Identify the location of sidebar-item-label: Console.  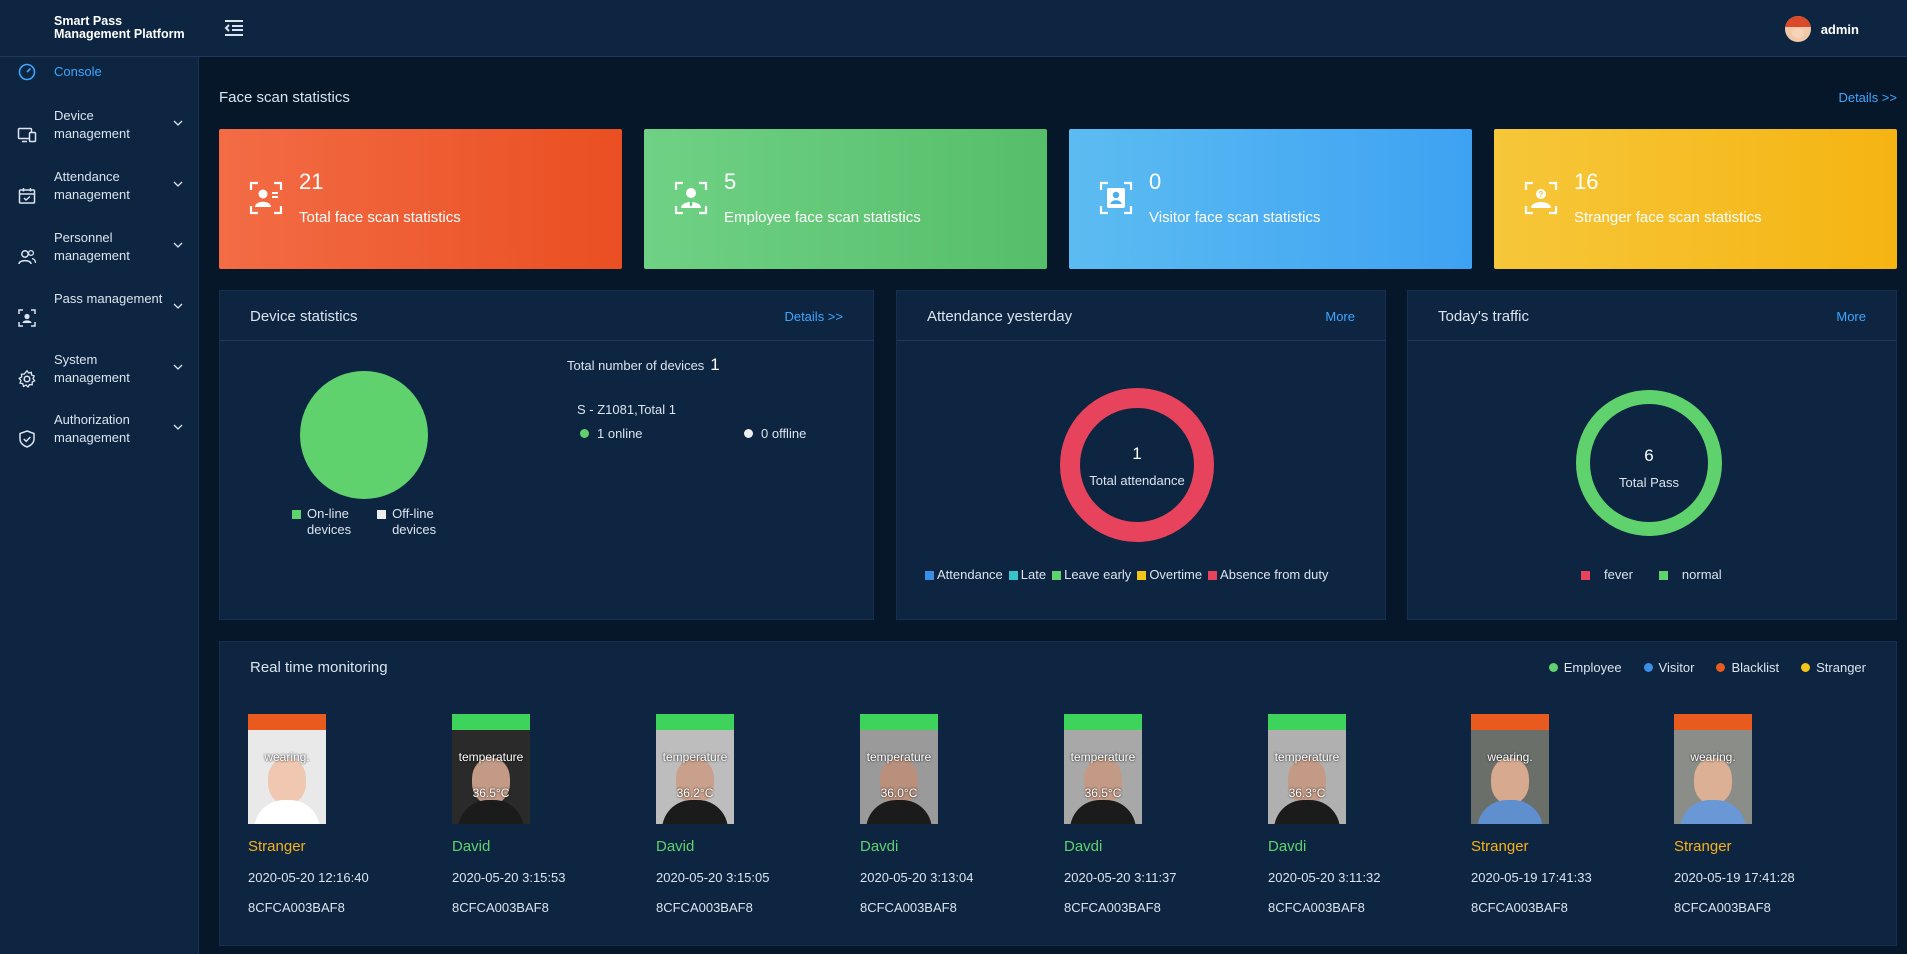
(78, 71).